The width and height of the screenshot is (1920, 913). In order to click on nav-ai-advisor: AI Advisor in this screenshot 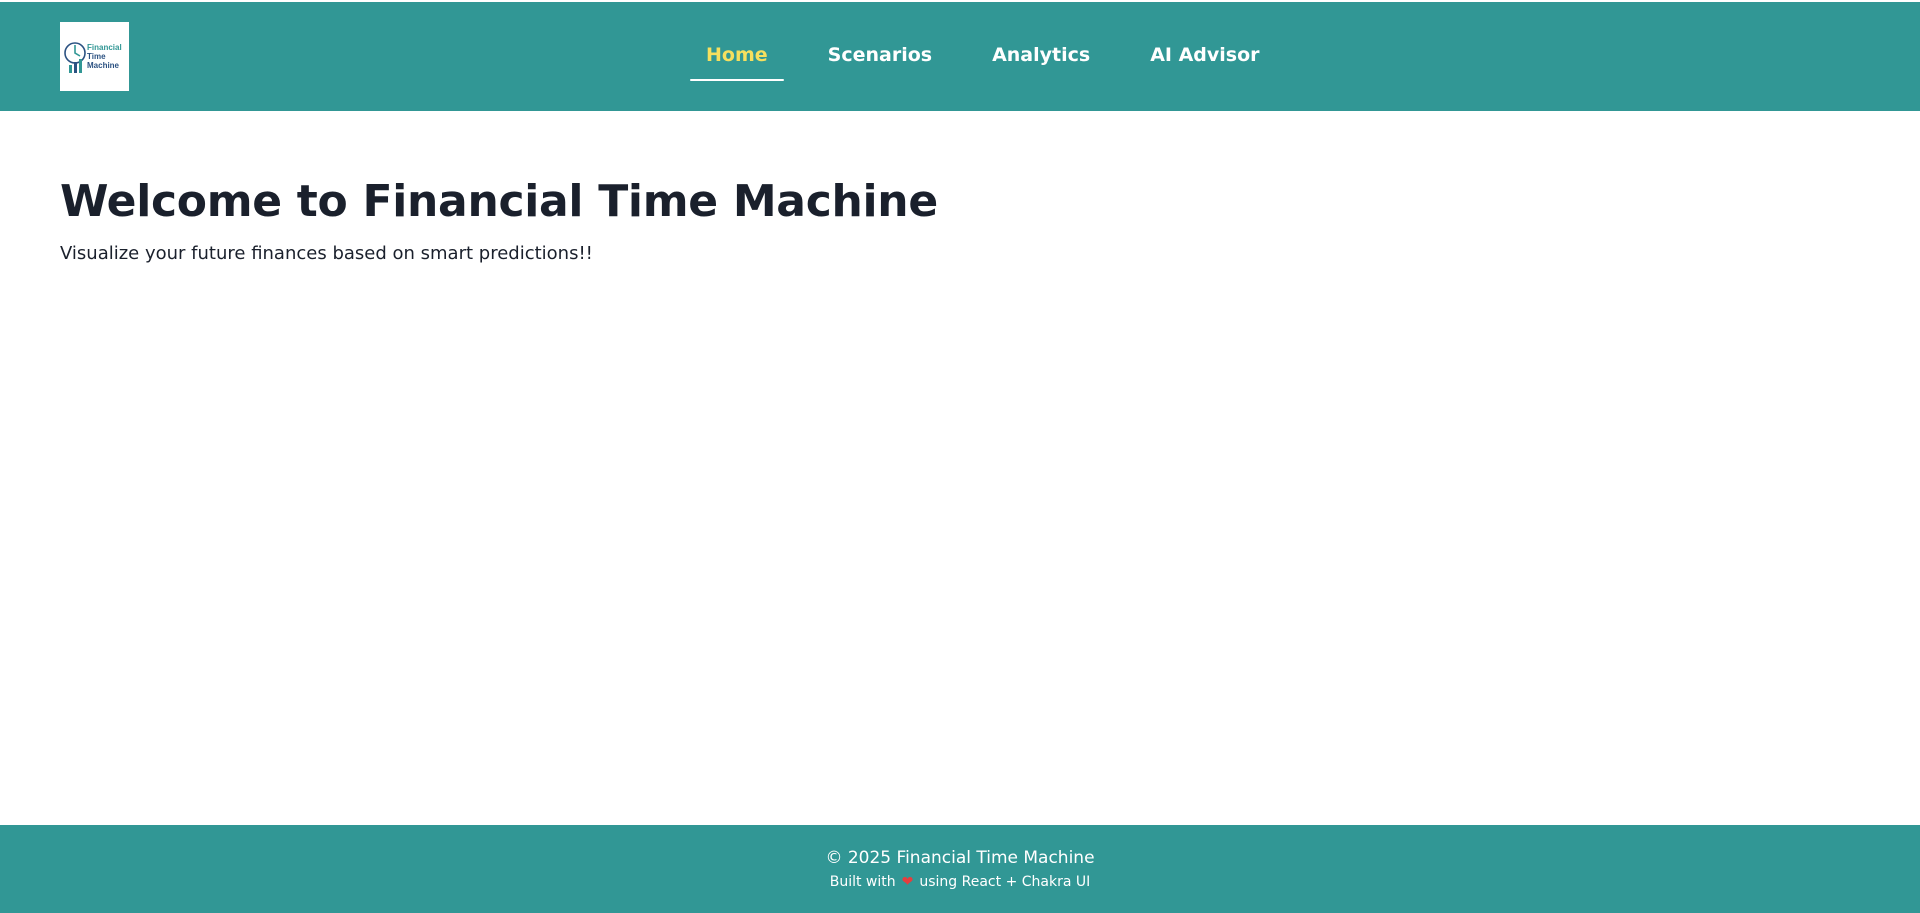, I will do `click(1204, 56)`.